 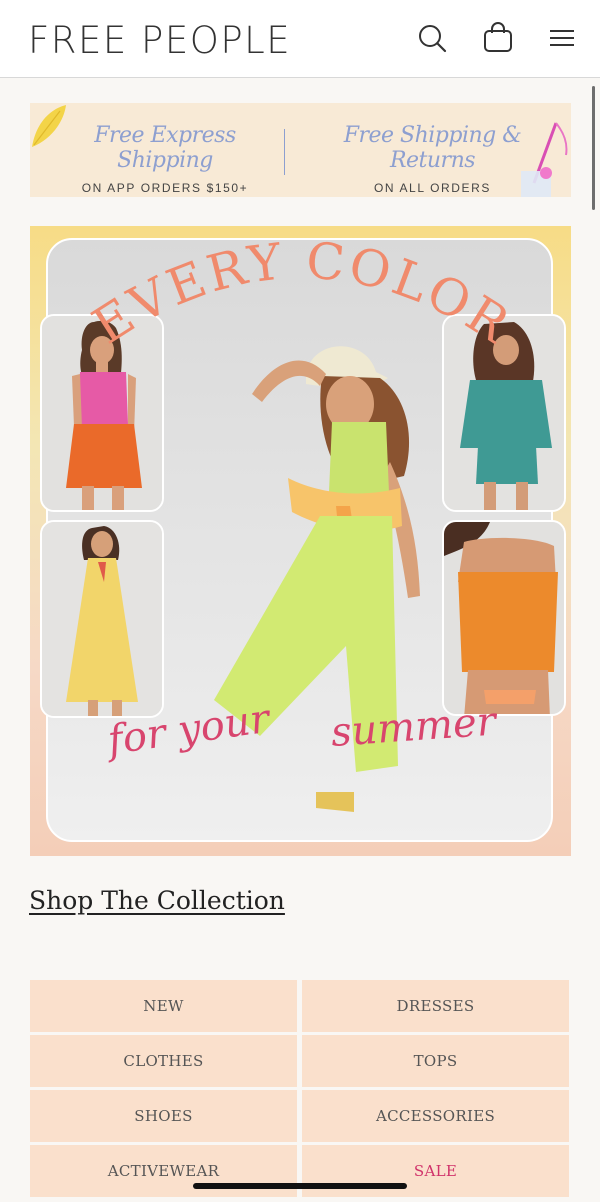 I want to click on category-dresses: DRESSES, so click(x=435, y=1006).